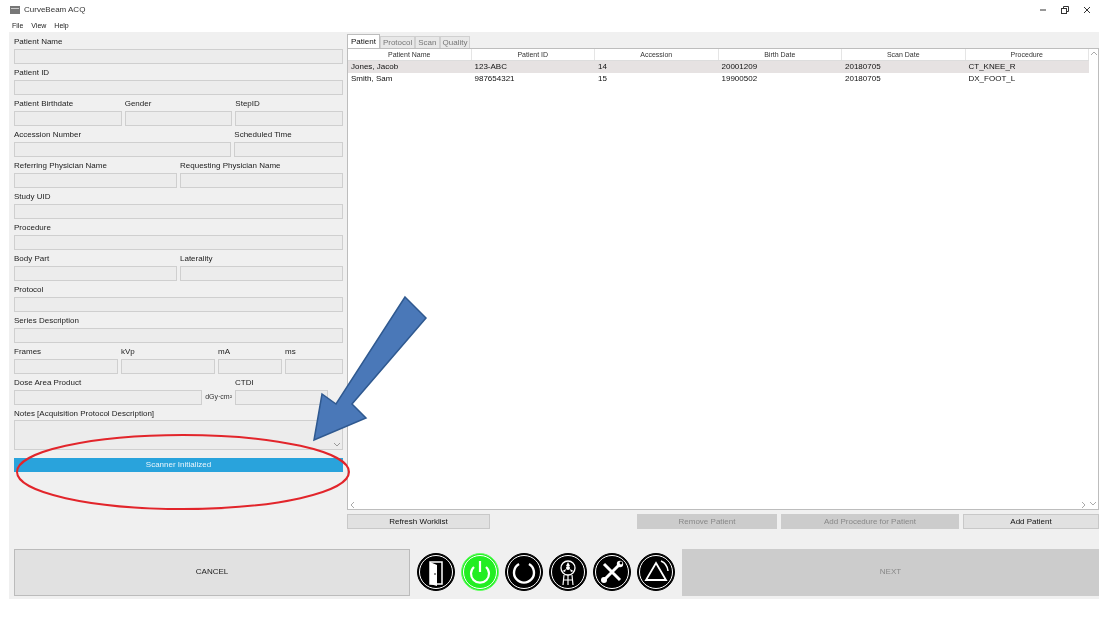 This screenshot has height=619, width=1099. Describe the element at coordinates (48, 135) in the screenshot. I see `field-label: Accession Number` at that location.